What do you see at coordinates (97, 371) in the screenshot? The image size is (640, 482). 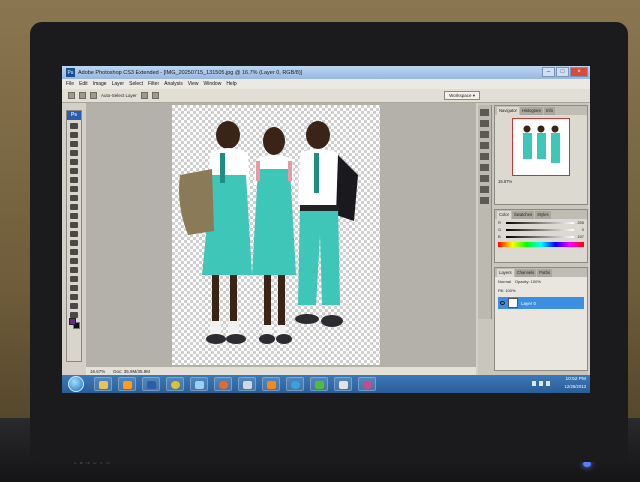 I see `zoom-level: 16.67%` at bounding box center [97, 371].